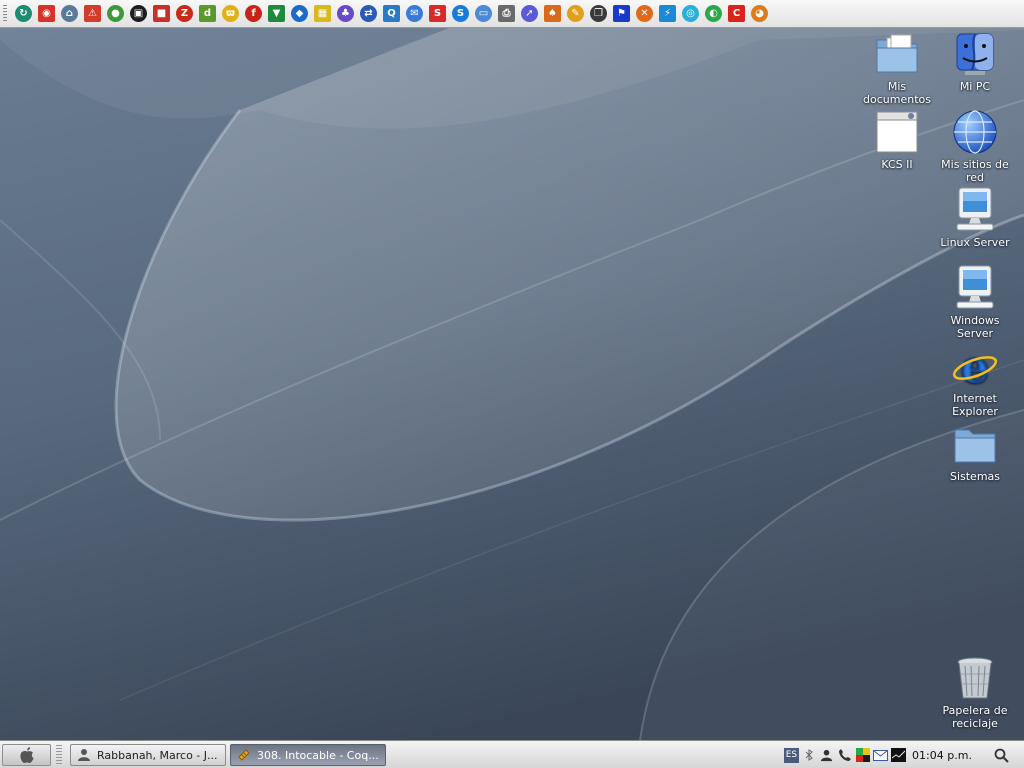  I want to click on network-globe-icon, so click(975, 132).